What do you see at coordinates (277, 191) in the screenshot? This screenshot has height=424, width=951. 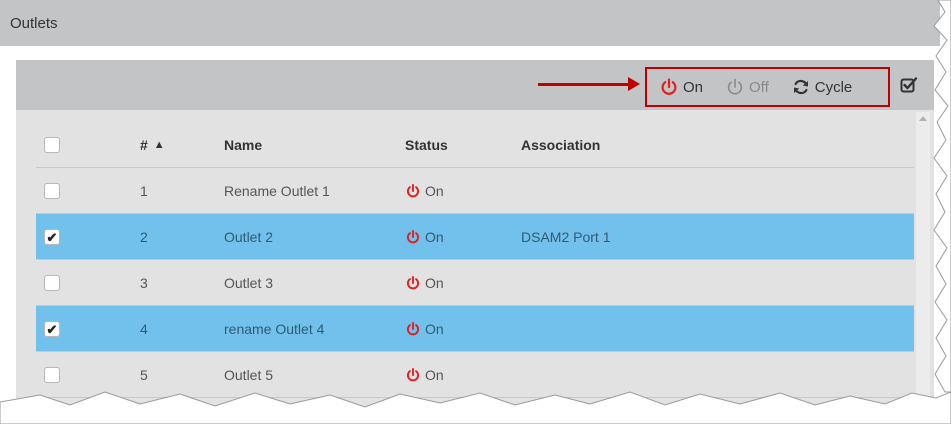 I see `outlet-name: Rename Outlet 1` at bounding box center [277, 191].